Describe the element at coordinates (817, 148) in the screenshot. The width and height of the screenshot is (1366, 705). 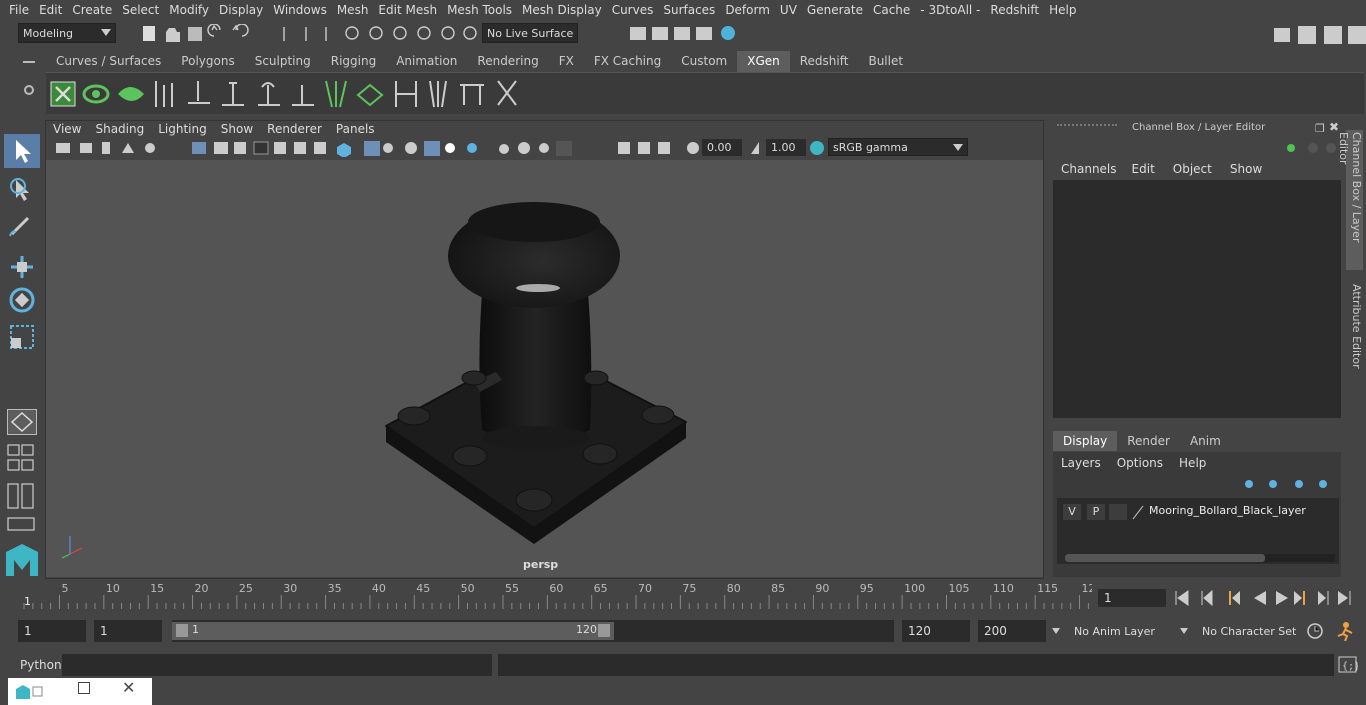
I see `color-management-icon` at that location.